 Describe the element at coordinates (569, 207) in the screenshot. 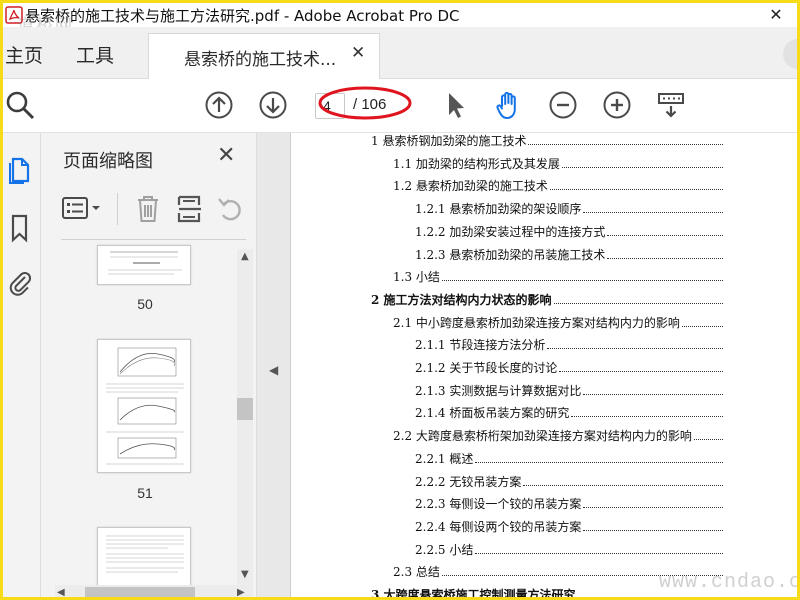

I see `toc-entry: 1.2.1 悬索桥加劲梁的架设顺序` at that location.